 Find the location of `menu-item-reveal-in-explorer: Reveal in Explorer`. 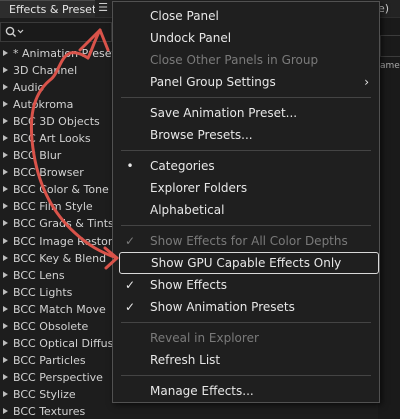

menu-item-reveal-in-explorer: Reveal in Explorer is located at coordinates (246, 338).